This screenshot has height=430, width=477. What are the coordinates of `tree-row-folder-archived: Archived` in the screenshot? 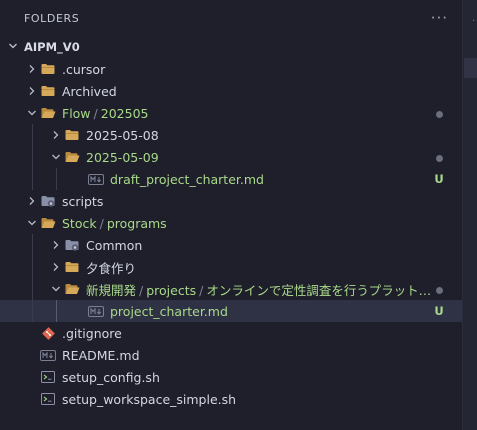 It's located at (231, 91).